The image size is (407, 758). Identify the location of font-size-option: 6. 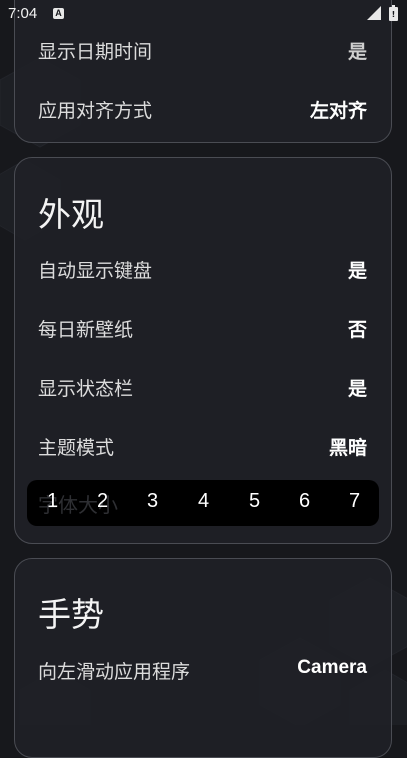
(304, 501).